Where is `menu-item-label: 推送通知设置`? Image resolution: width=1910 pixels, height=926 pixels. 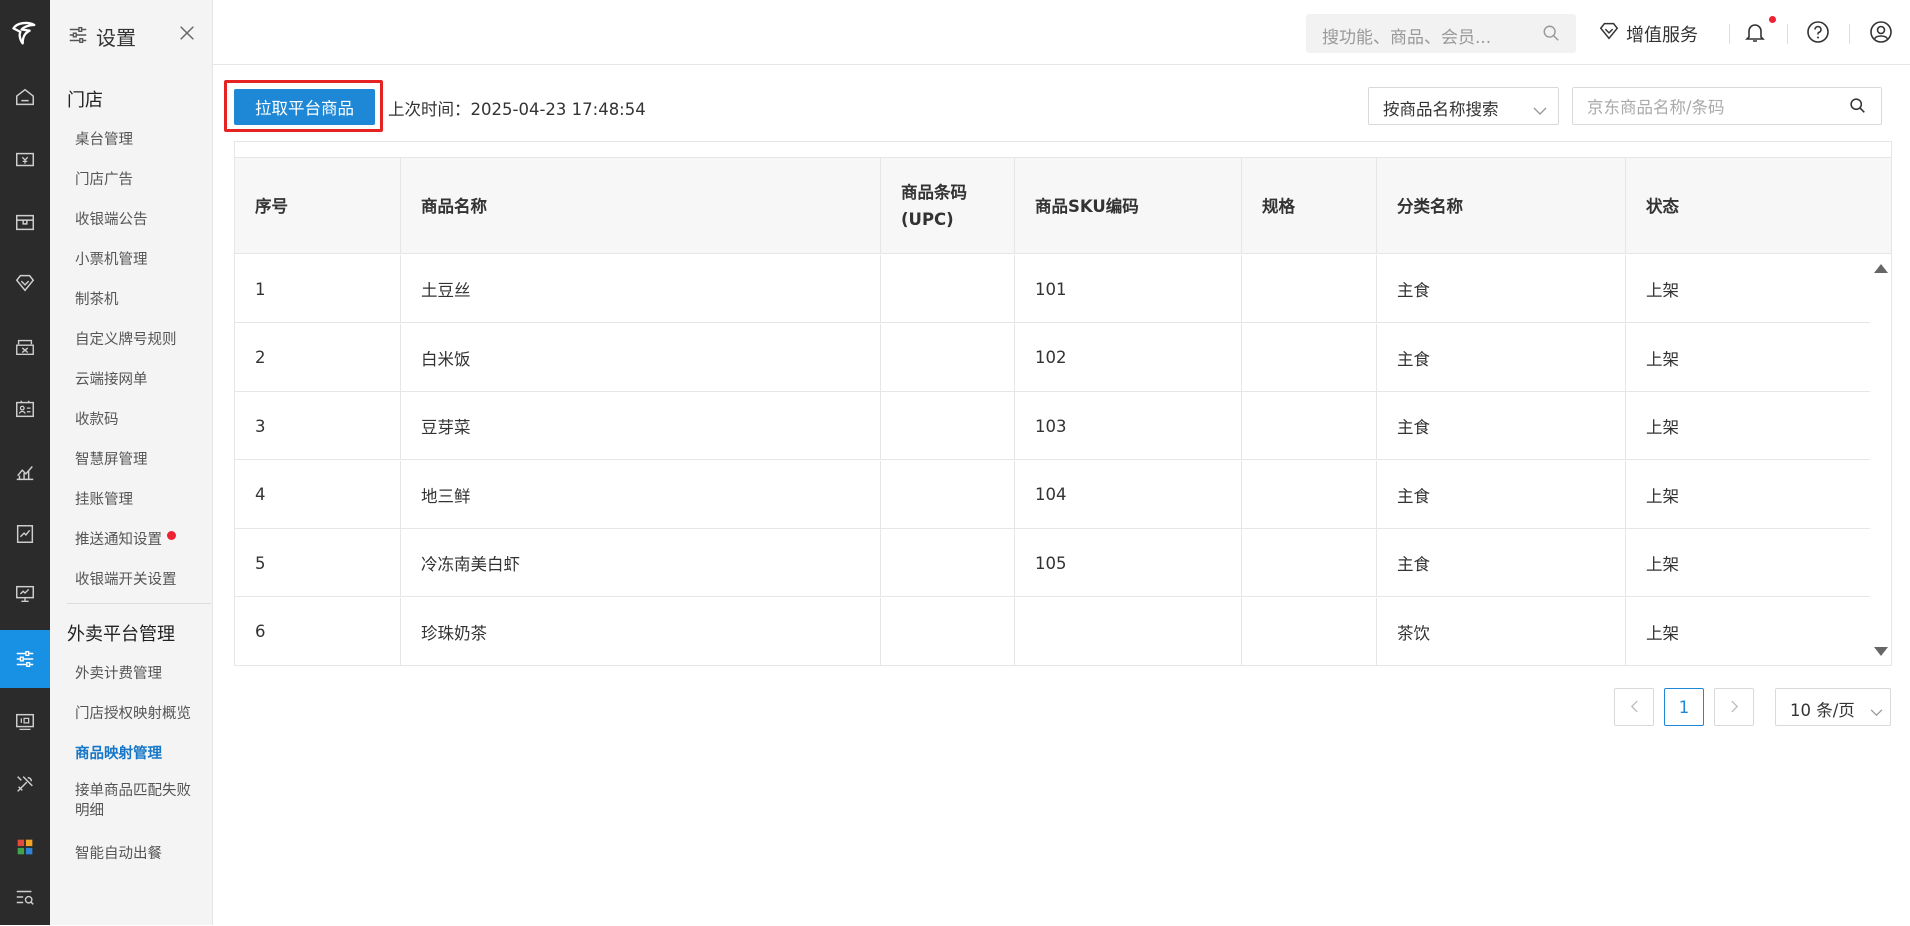 menu-item-label: 推送通知设置 is located at coordinates (118, 540).